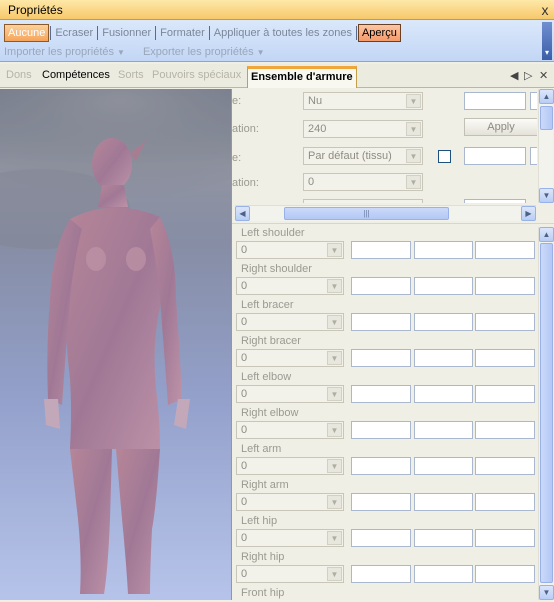  What do you see at coordinates (528, 213) in the screenshot?
I see `scroll-right-icon: ▶` at bounding box center [528, 213].